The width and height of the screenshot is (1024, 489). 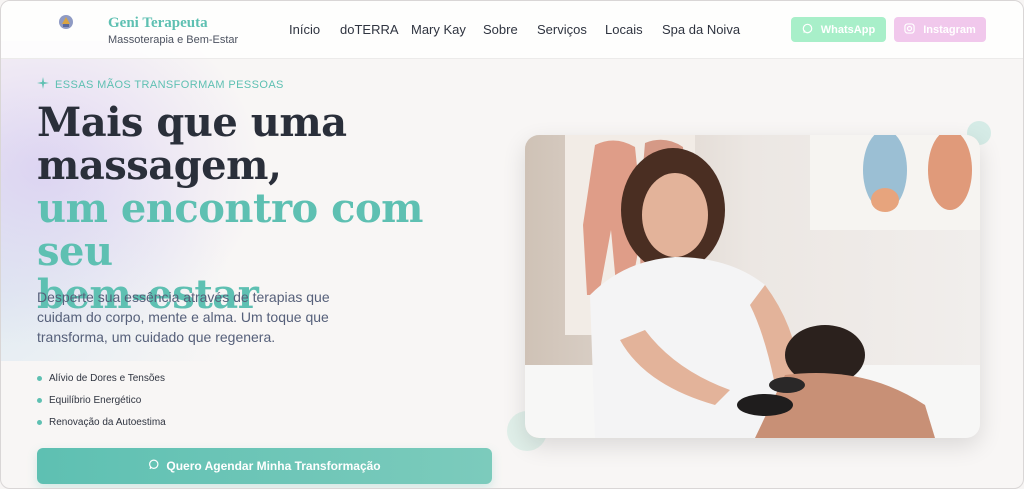 I want to click on chat-bubble-icon, so click(x=153, y=466).